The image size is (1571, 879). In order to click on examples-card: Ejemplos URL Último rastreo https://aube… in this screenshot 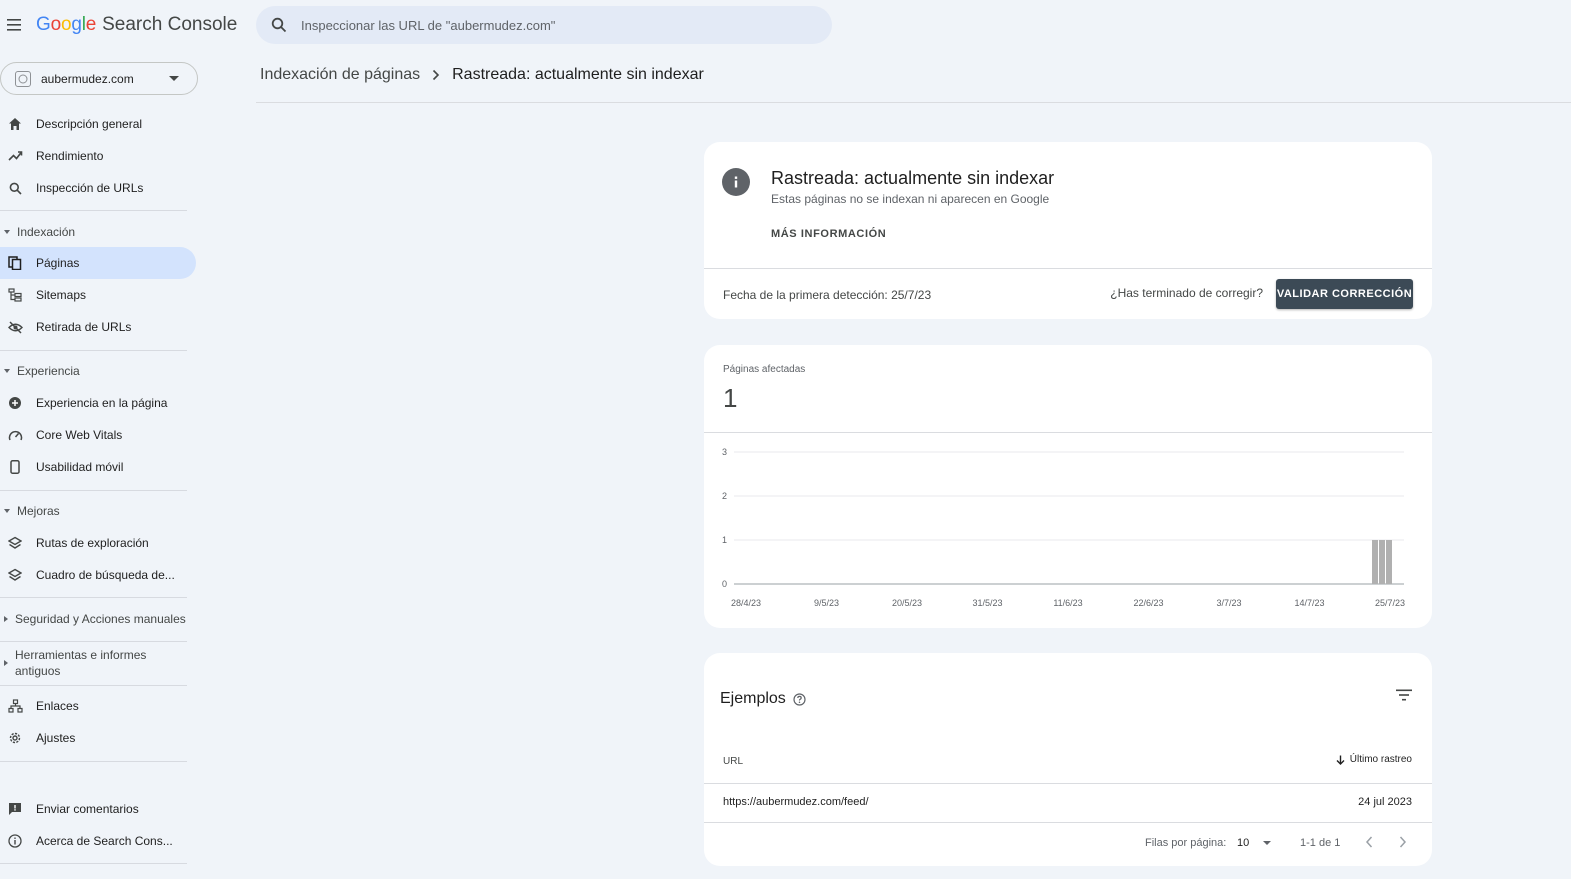, I will do `click(1068, 759)`.